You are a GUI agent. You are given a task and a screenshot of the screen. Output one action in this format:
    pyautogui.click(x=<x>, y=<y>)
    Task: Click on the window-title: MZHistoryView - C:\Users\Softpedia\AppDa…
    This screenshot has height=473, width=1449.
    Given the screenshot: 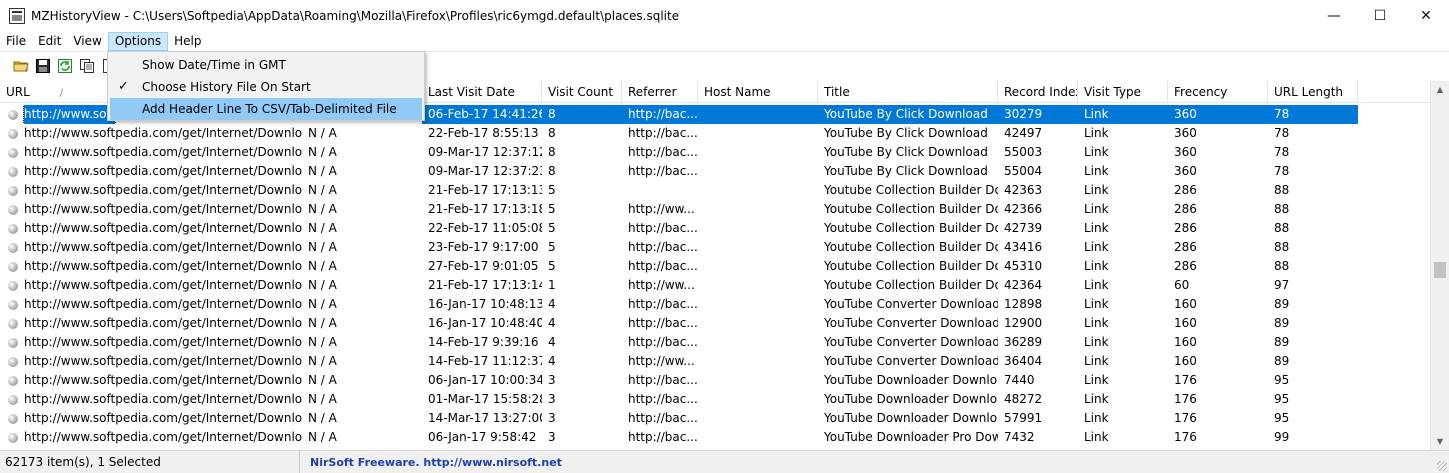 What is the action you would take?
    pyautogui.click(x=355, y=15)
    